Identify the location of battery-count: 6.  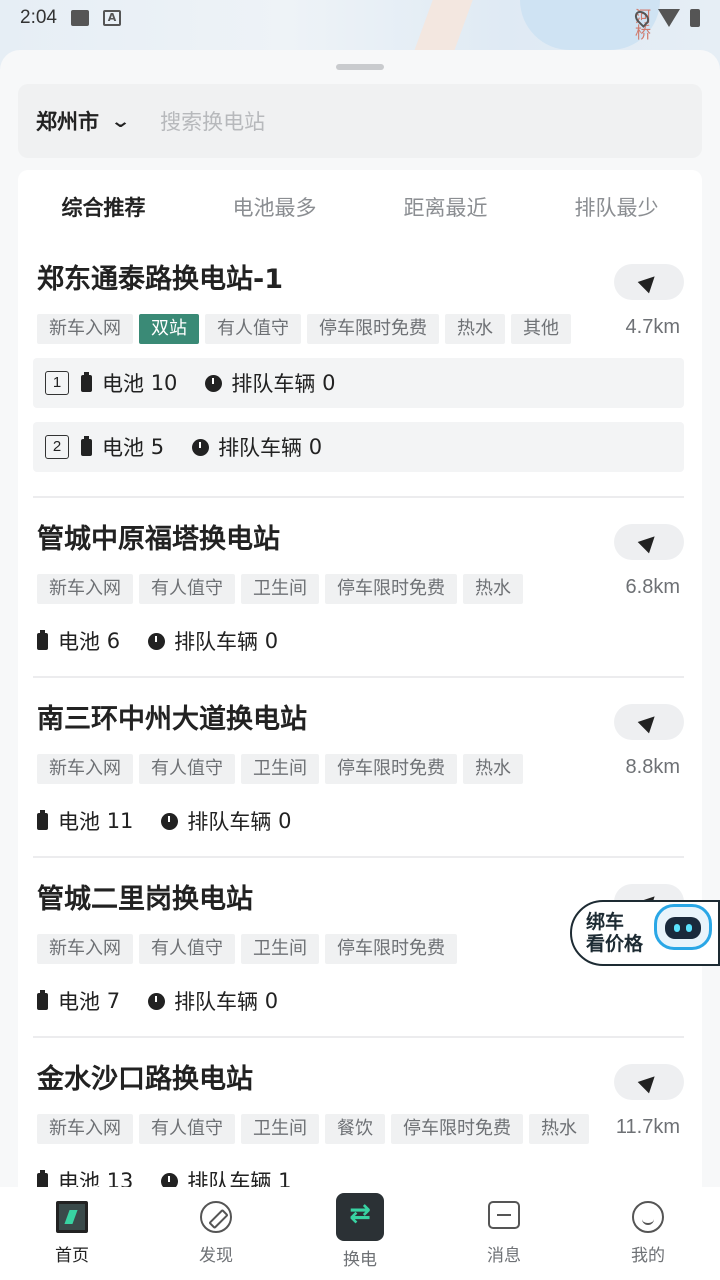
(113, 641).